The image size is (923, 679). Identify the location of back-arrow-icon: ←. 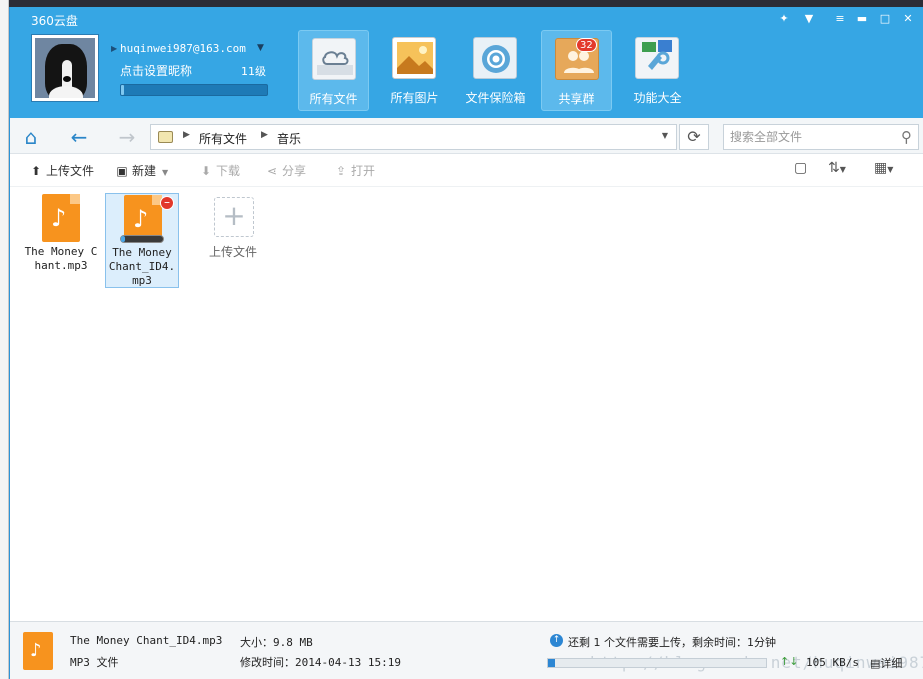
(79, 137).